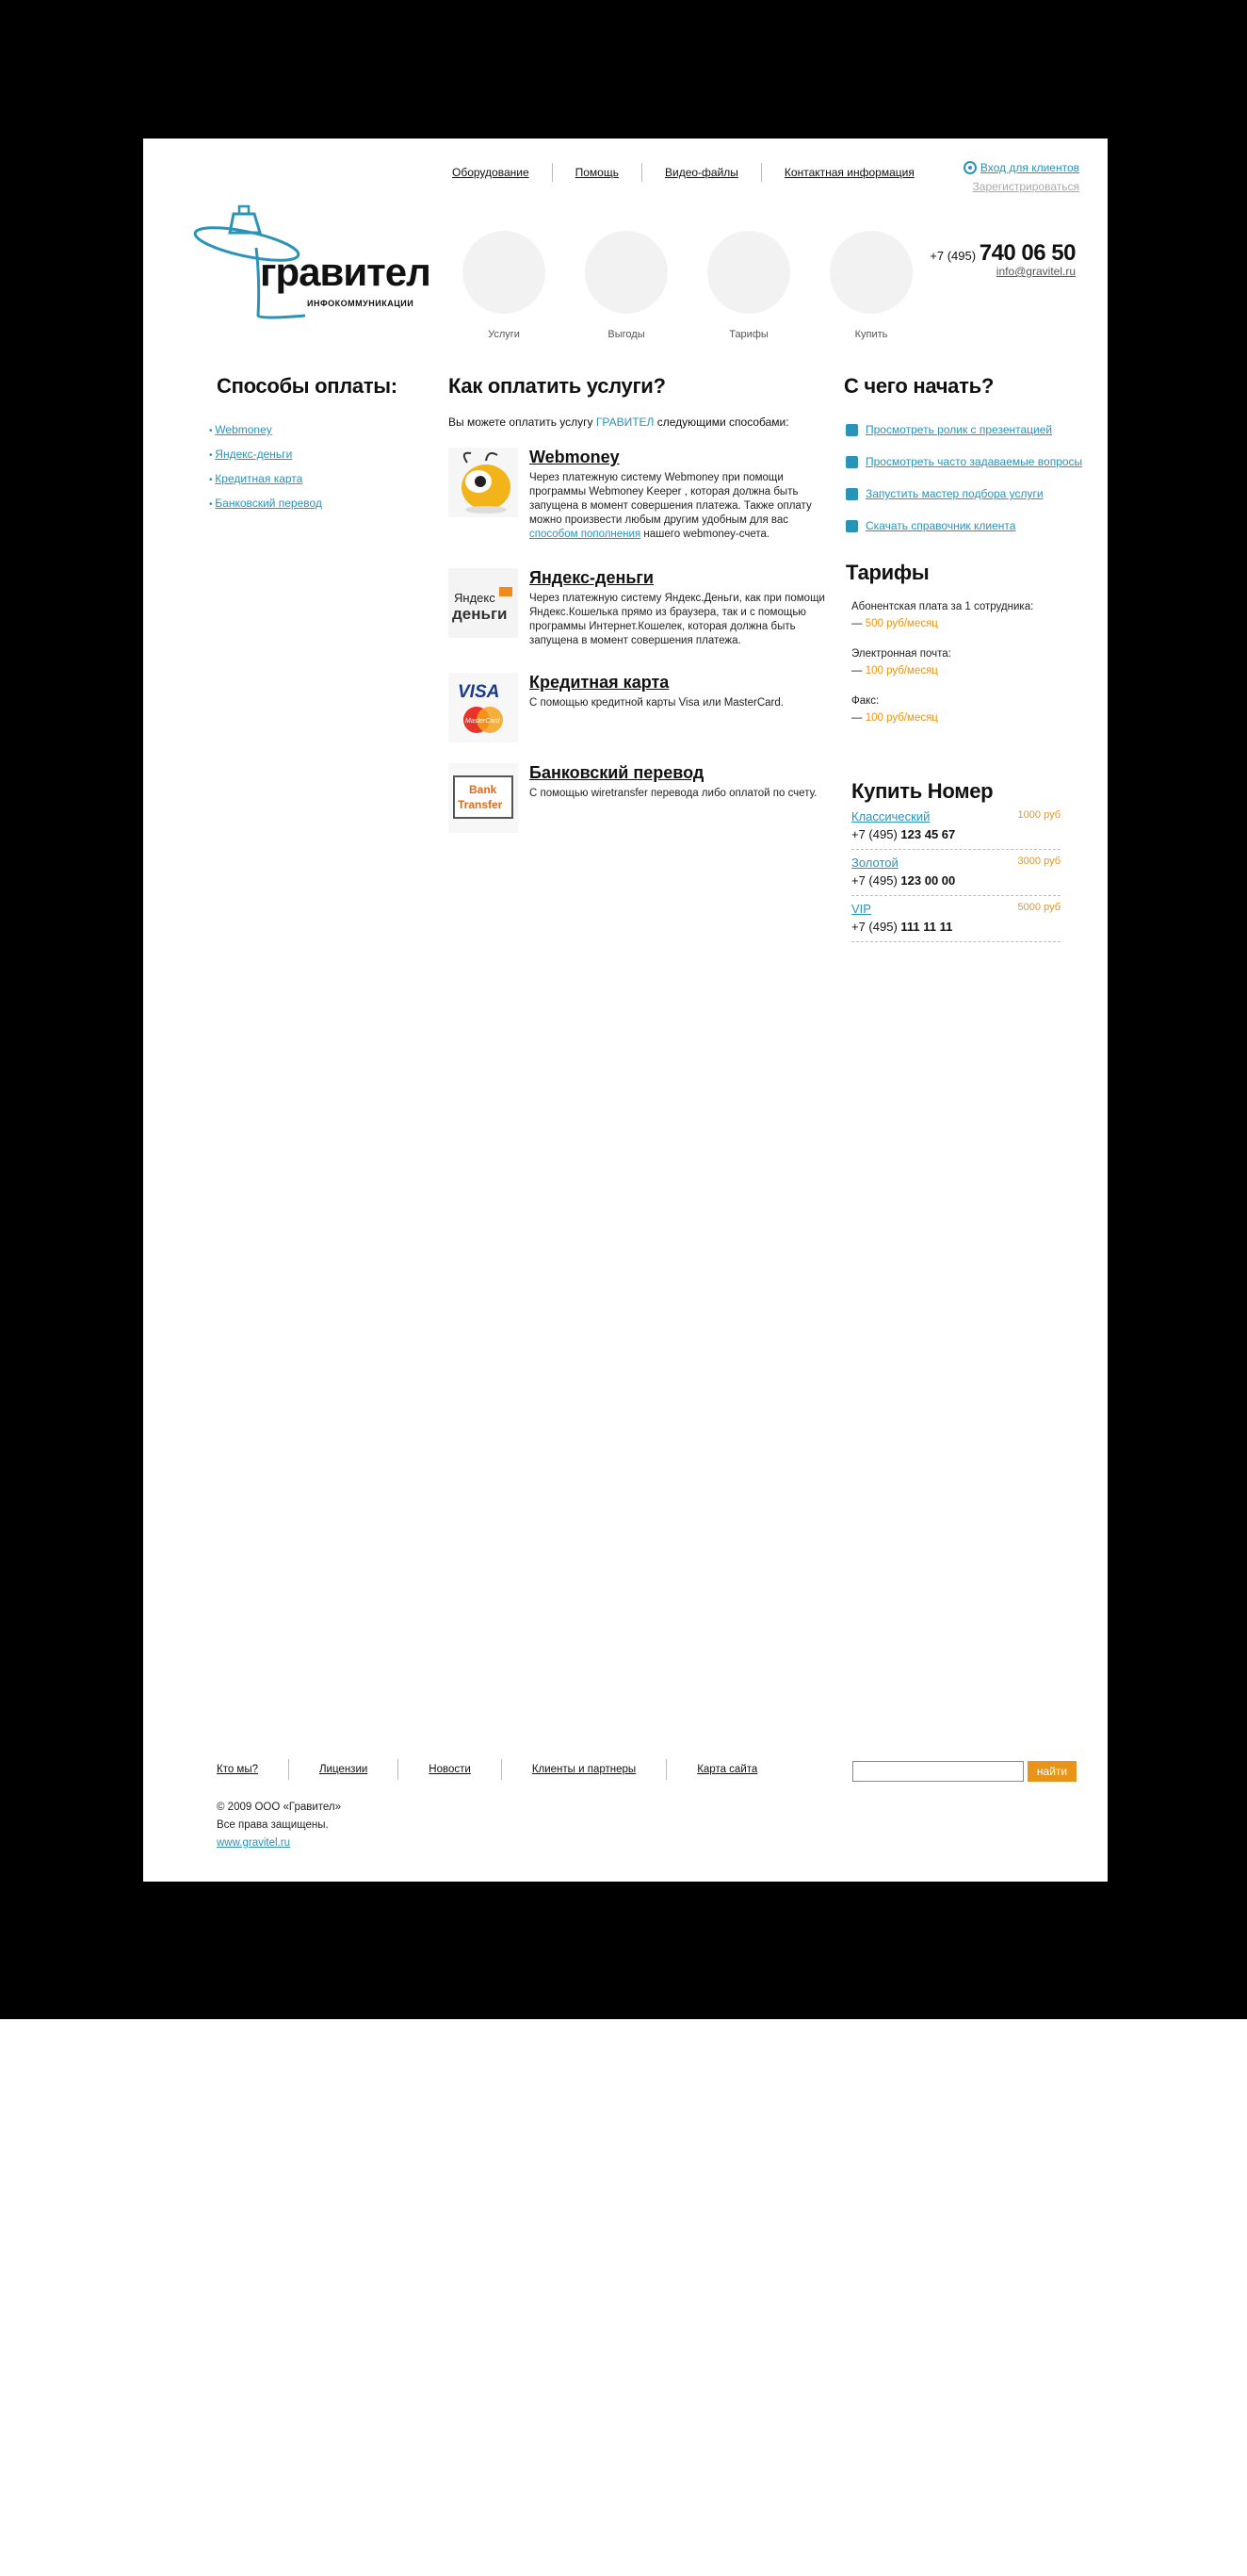 Image resolution: width=1247 pixels, height=2576 pixels. Describe the element at coordinates (705, 534) in the screenshot. I see `method-text: нашего webmoney-счета.` at that location.